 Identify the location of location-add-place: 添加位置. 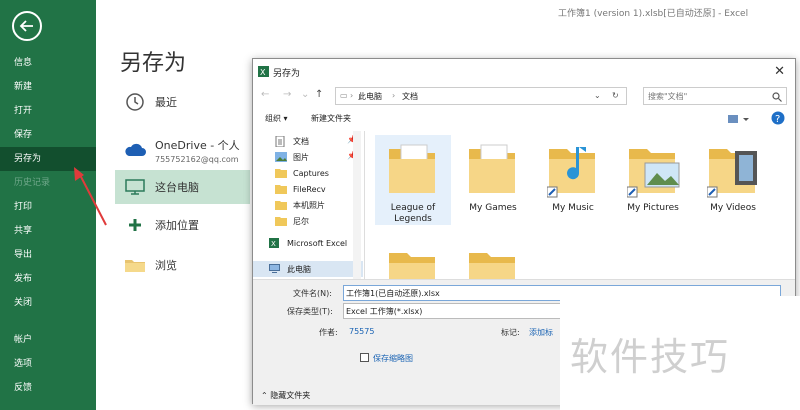
(182, 225).